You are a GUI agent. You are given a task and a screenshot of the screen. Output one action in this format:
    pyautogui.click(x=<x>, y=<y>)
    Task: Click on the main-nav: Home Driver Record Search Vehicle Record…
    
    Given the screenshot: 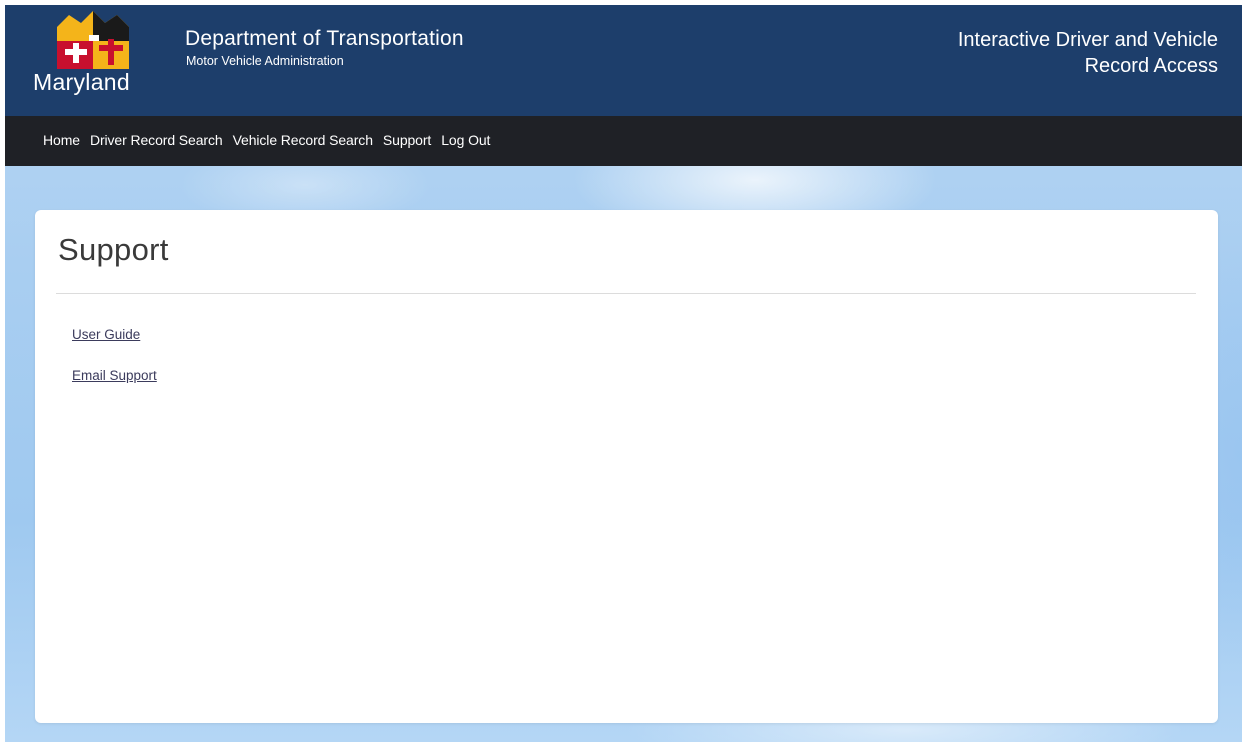 What is the action you would take?
    pyautogui.click(x=623, y=141)
    